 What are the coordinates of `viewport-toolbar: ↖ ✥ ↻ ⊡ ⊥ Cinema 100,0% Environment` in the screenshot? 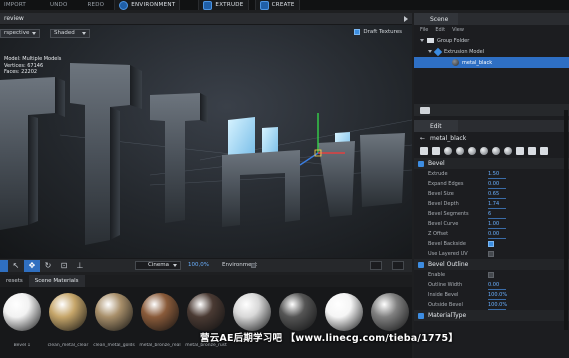 It's located at (206, 265).